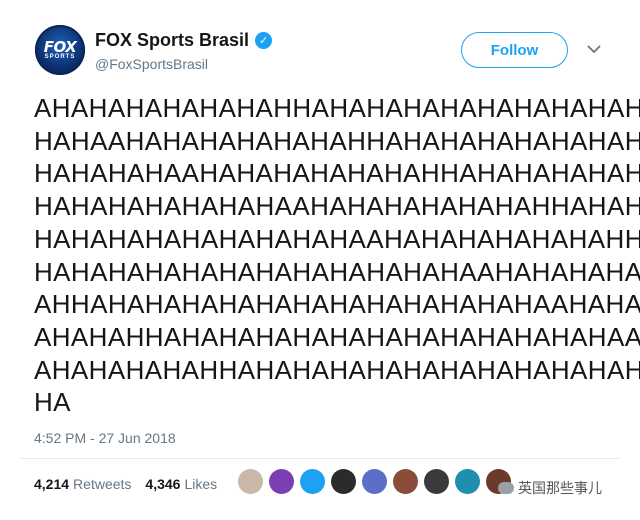 Image resolution: width=640 pixels, height=520 pixels. What do you see at coordinates (594, 49) in the screenshot?
I see `chevron-down-icon` at bounding box center [594, 49].